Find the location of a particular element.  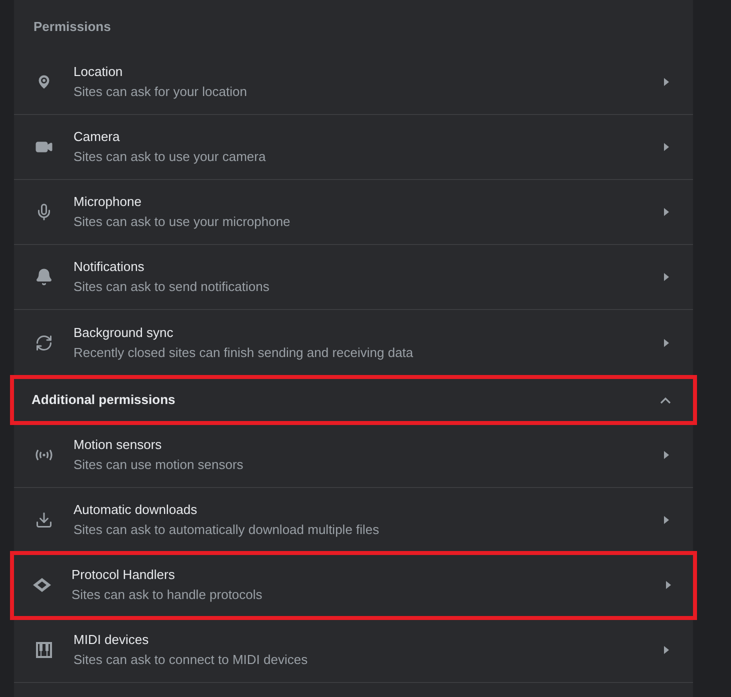

permission-description: Sites can ask to connect to MIDI devices is located at coordinates (191, 660).